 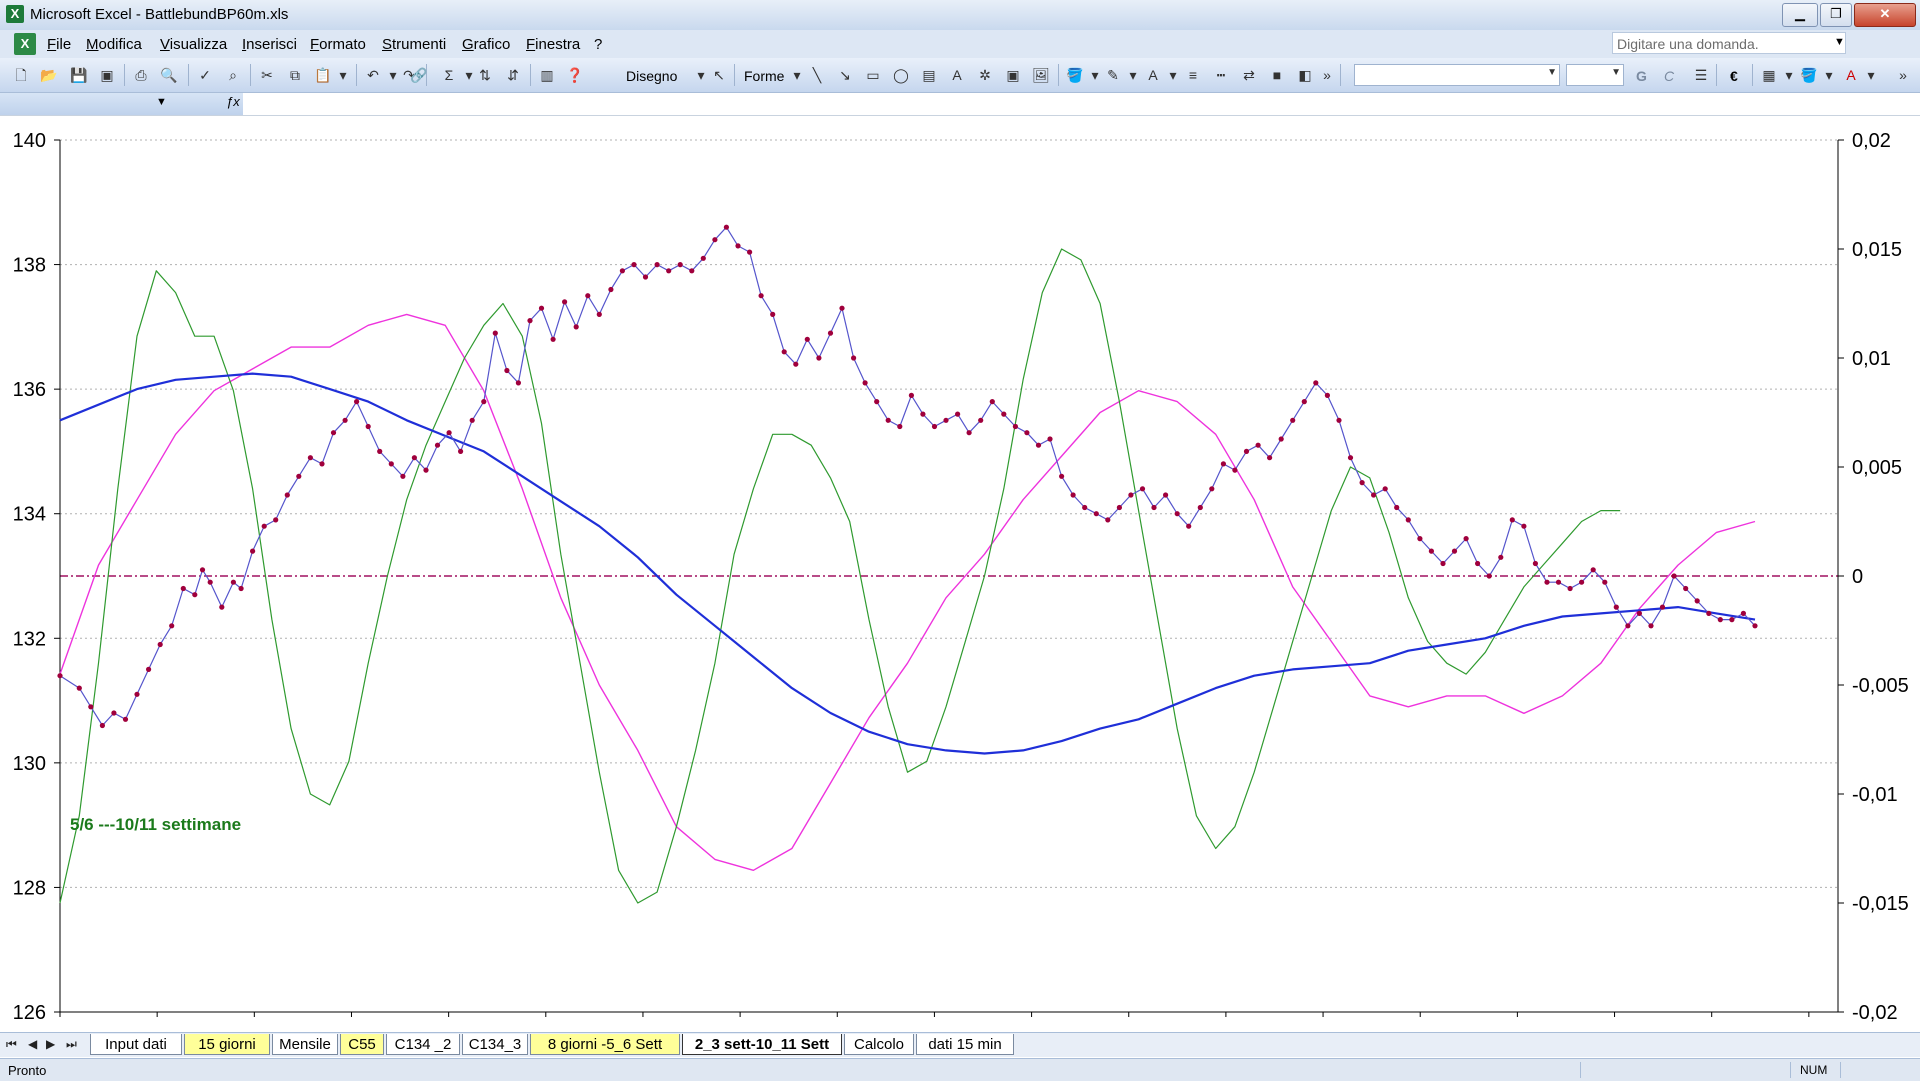 I want to click on sheet-tab: Mensile, so click(x=305, y=1044).